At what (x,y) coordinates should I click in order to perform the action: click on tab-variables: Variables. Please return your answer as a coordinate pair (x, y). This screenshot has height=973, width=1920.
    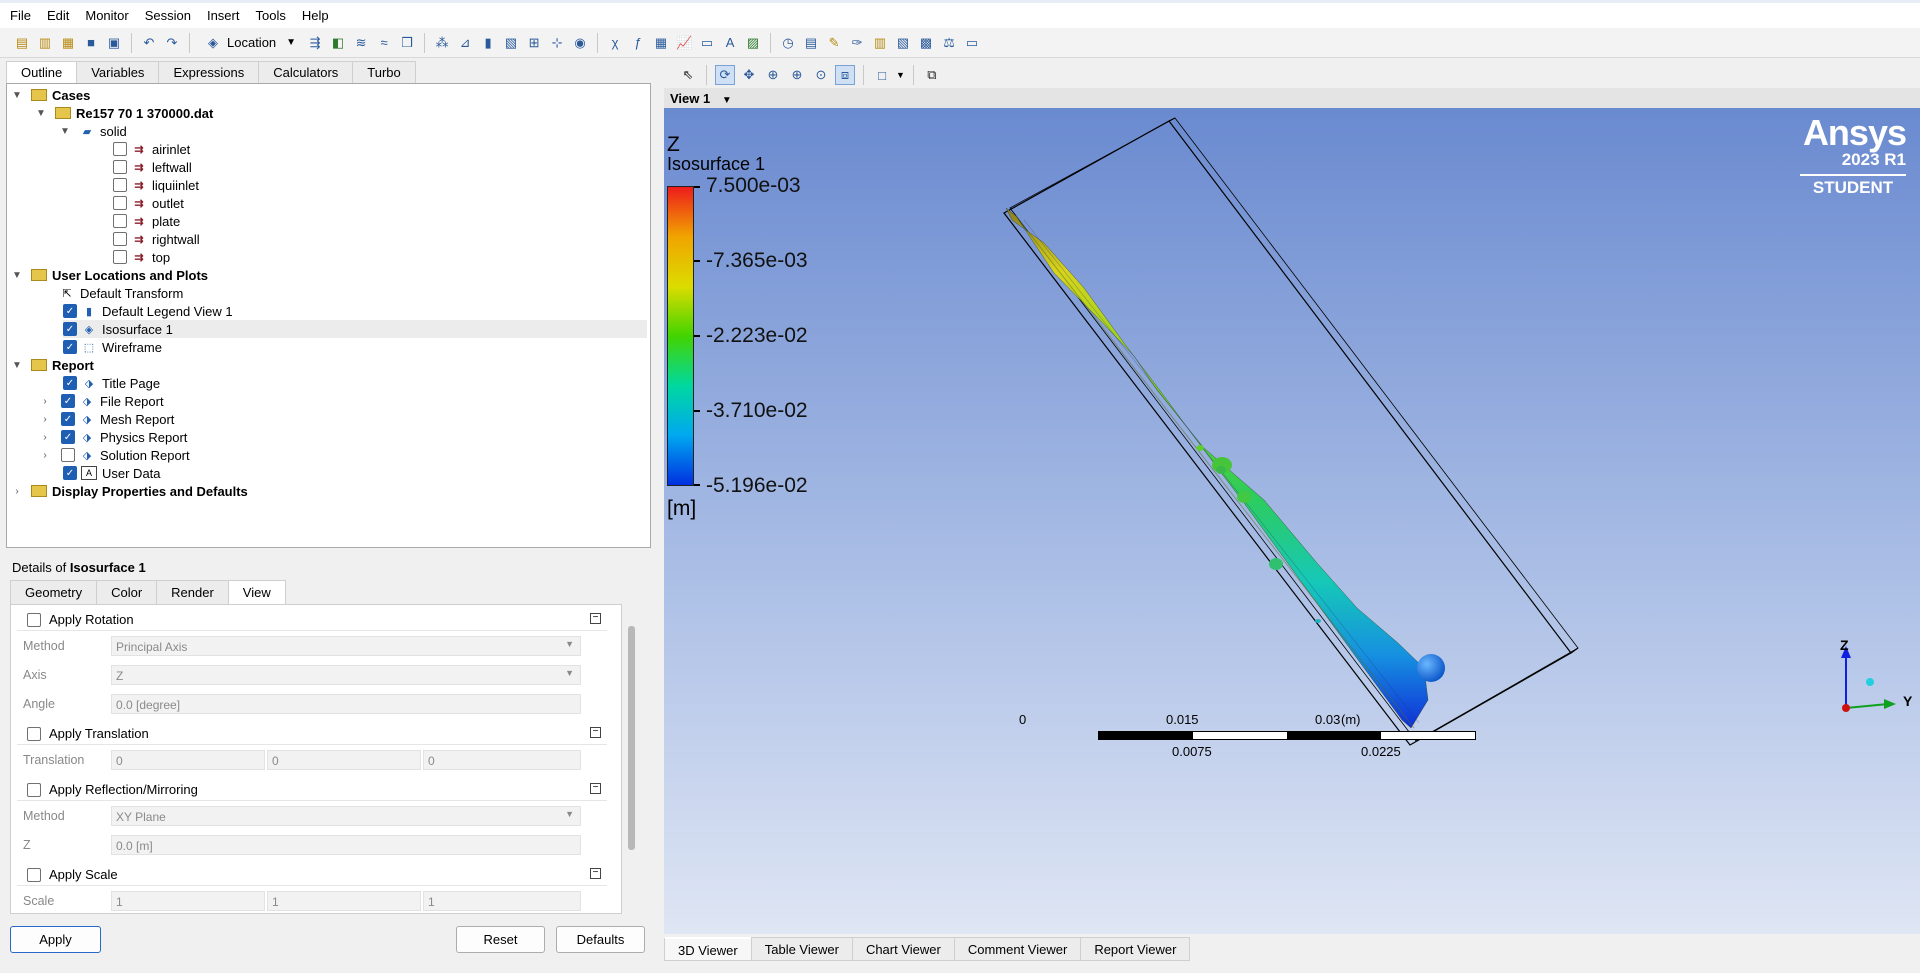
    Looking at the image, I should click on (118, 72).